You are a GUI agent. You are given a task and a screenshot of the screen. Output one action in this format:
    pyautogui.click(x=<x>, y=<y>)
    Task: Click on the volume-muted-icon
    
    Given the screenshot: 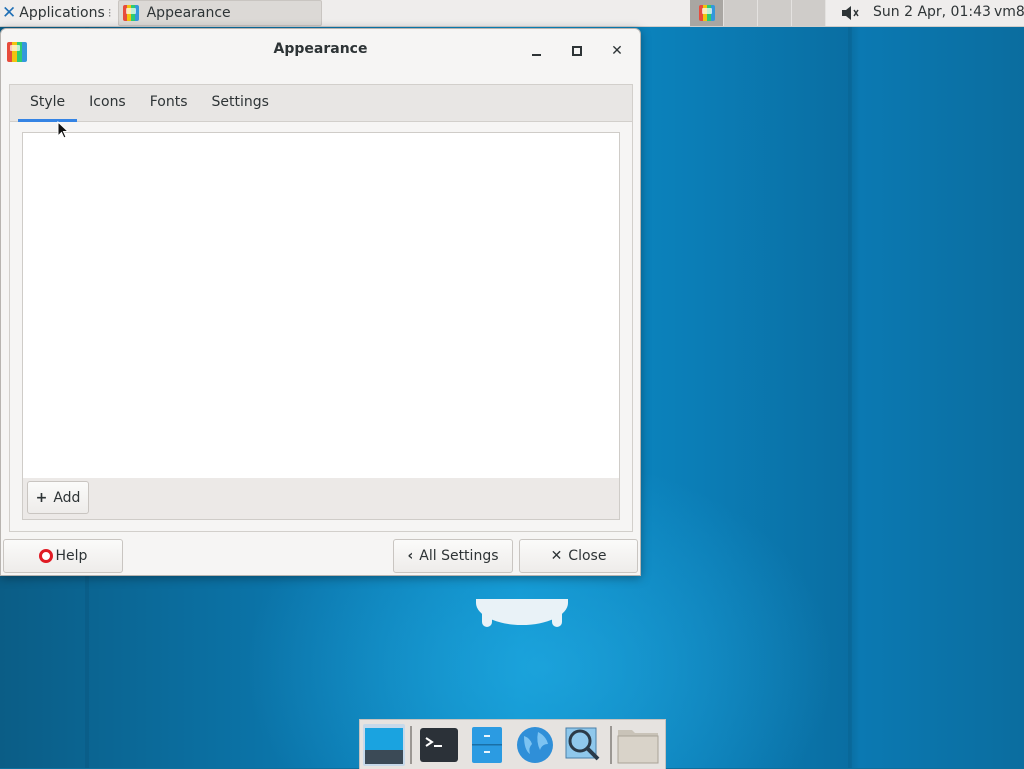 What is the action you would take?
    pyautogui.click(x=850, y=13)
    